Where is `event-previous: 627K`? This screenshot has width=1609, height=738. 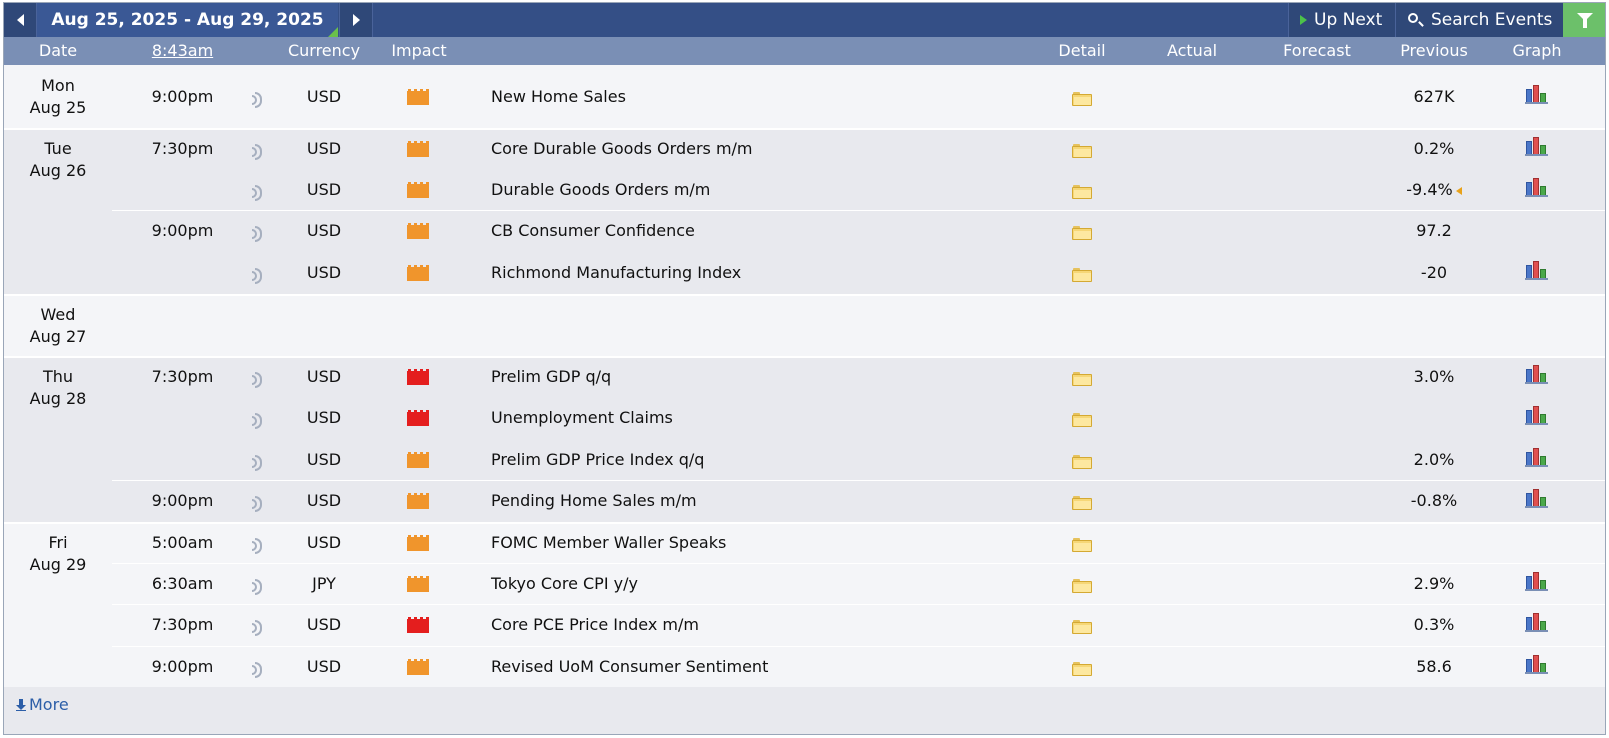
event-previous: 627K is located at coordinates (1434, 97).